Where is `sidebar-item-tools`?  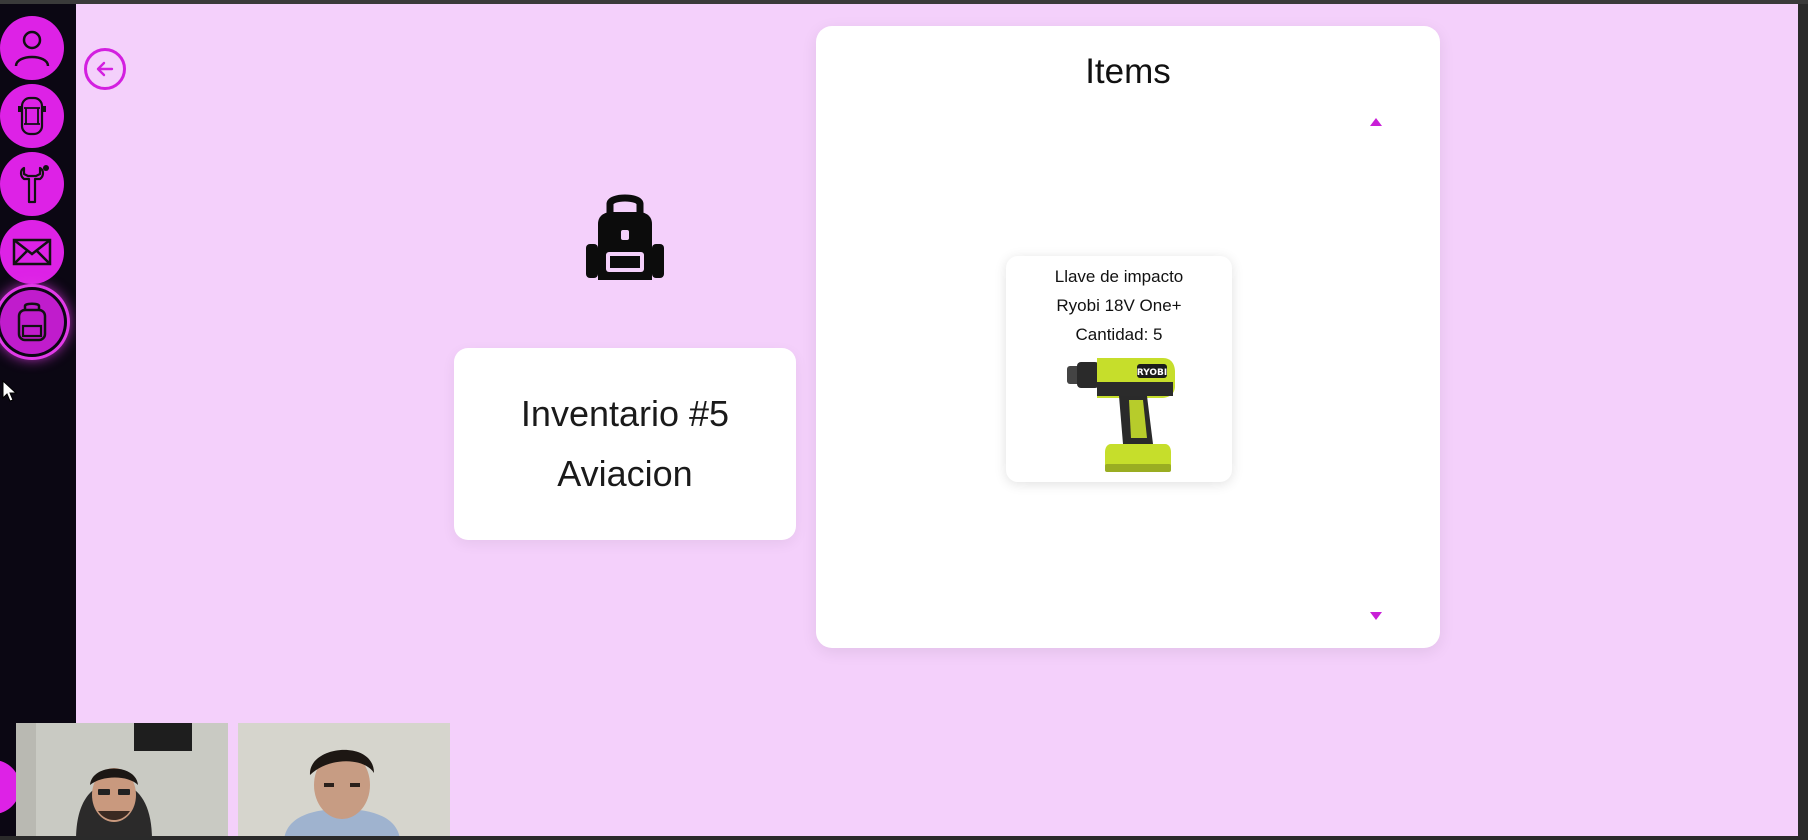
sidebar-item-tools is located at coordinates (32, 184).